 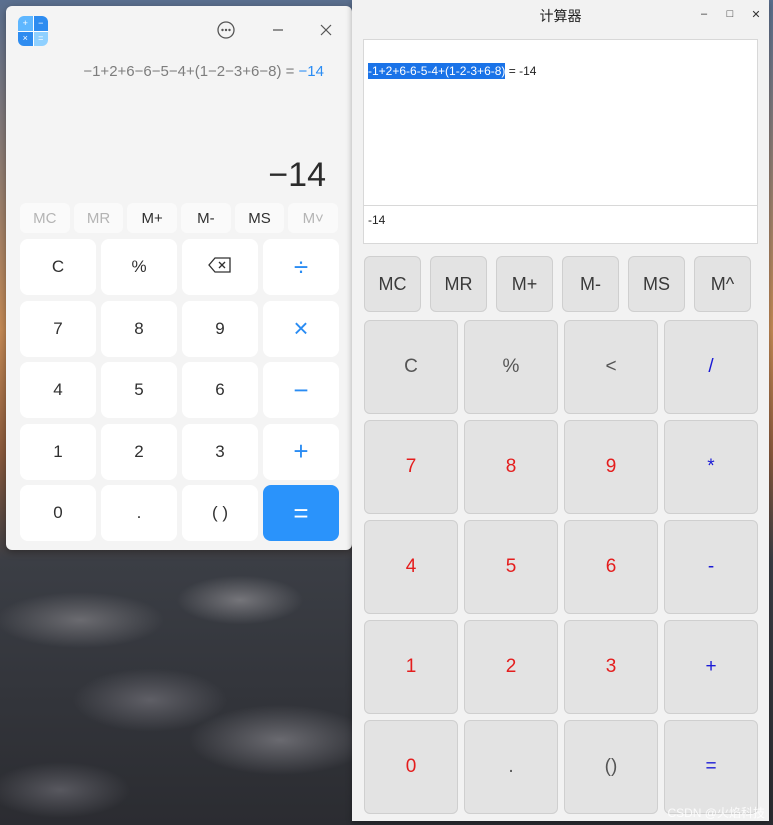 I want to click on key-label: 5, so click(x=139, y=389).